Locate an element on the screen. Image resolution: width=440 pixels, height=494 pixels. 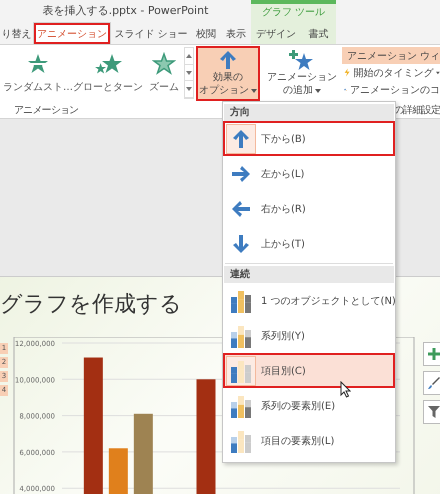
menu-item: 1 つのオブジェクトとして(N) is located at coordinates (309, 300).